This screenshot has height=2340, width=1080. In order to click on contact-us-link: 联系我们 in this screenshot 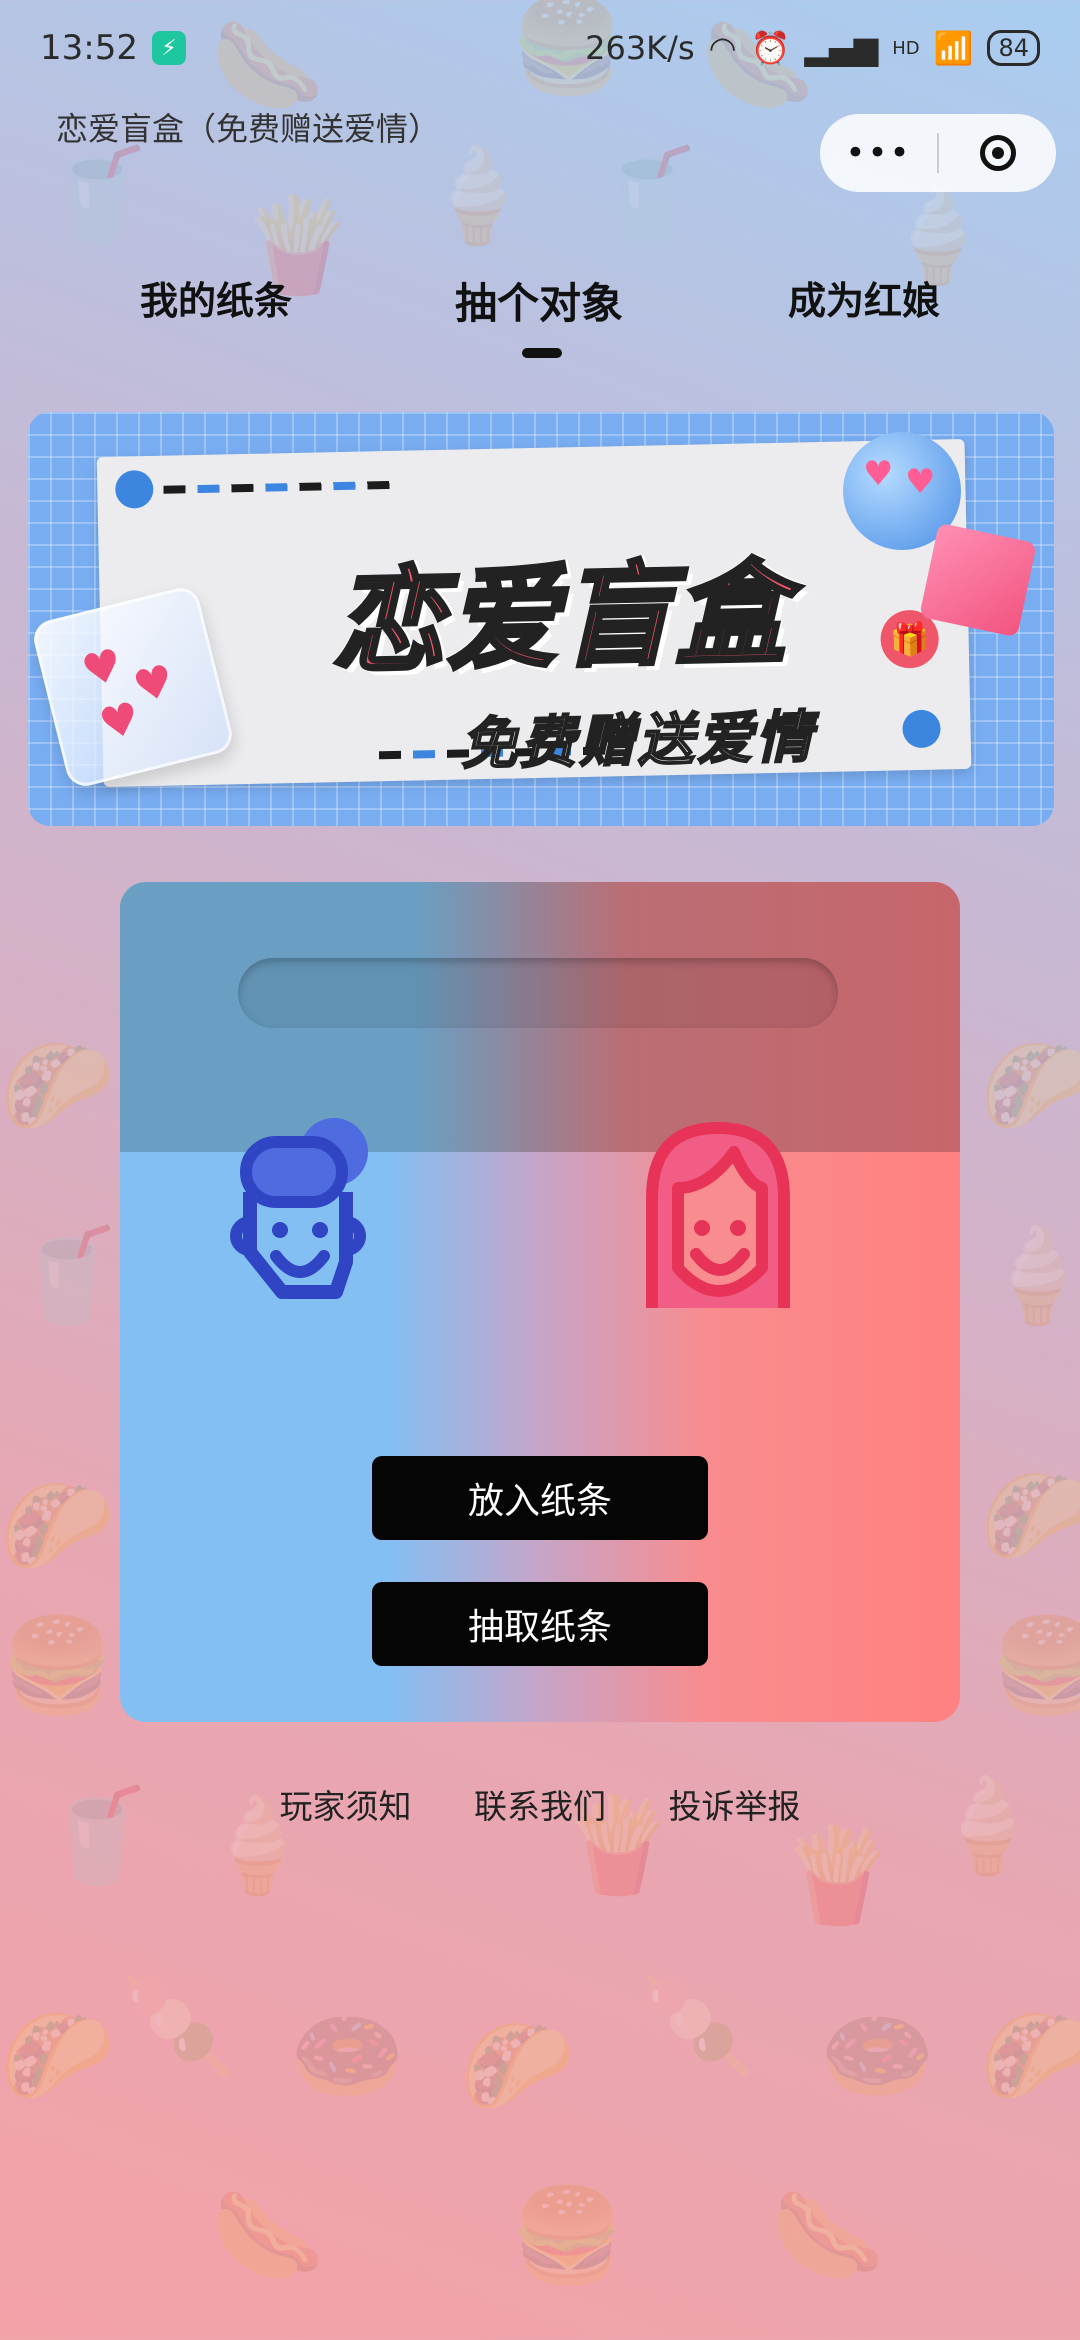, I will do `click(540, 1806)`.